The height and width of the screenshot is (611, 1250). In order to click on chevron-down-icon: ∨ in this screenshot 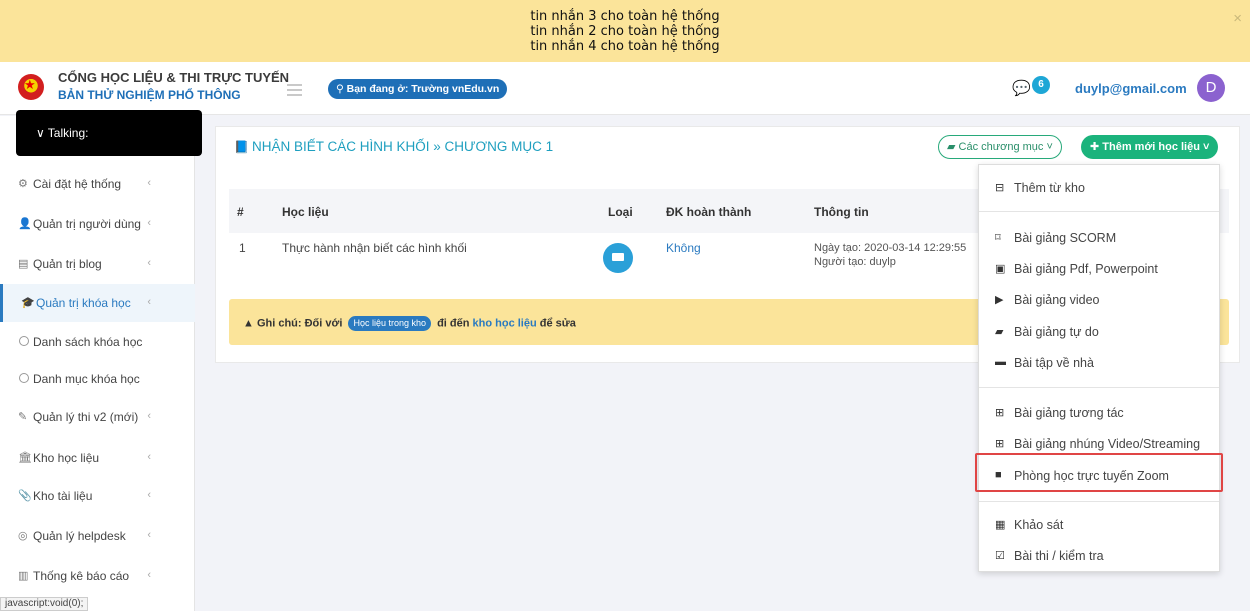, I will do `click(40, 133)`.